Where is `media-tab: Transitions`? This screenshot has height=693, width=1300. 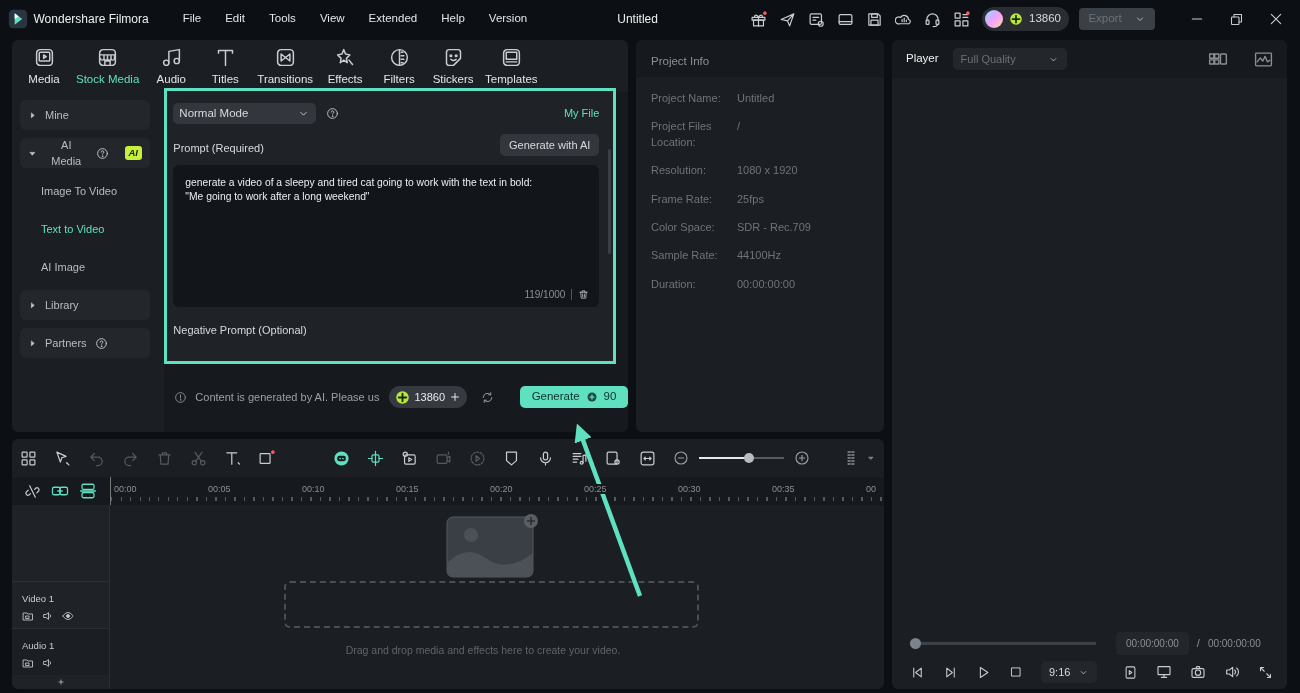
media-tab: Transitions is located at coordinates (285, 67).